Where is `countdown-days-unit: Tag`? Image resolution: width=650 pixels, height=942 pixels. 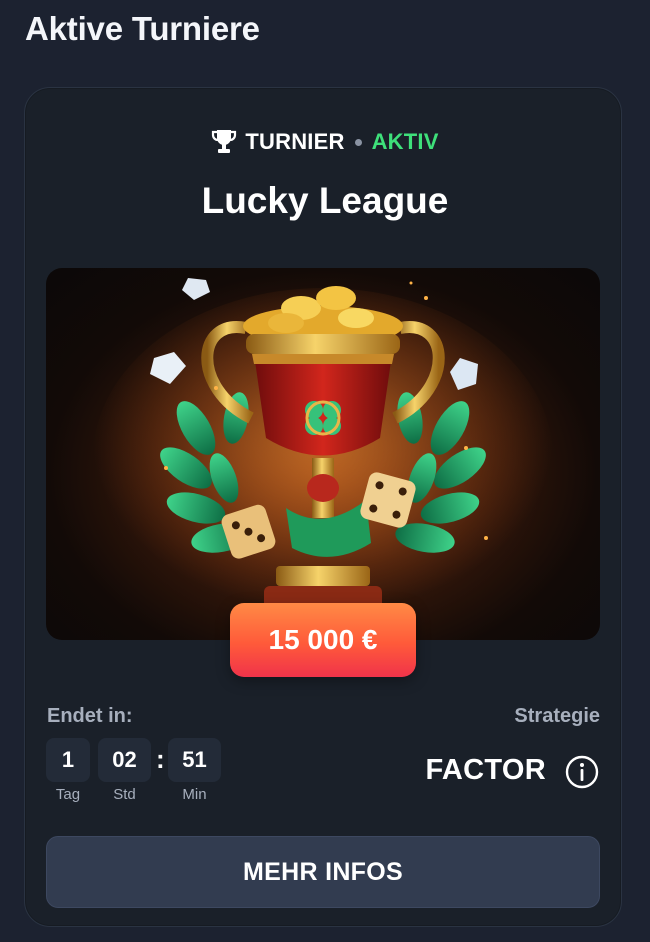
countdown-days-unit: Tag is located at coordinates (68, 794).